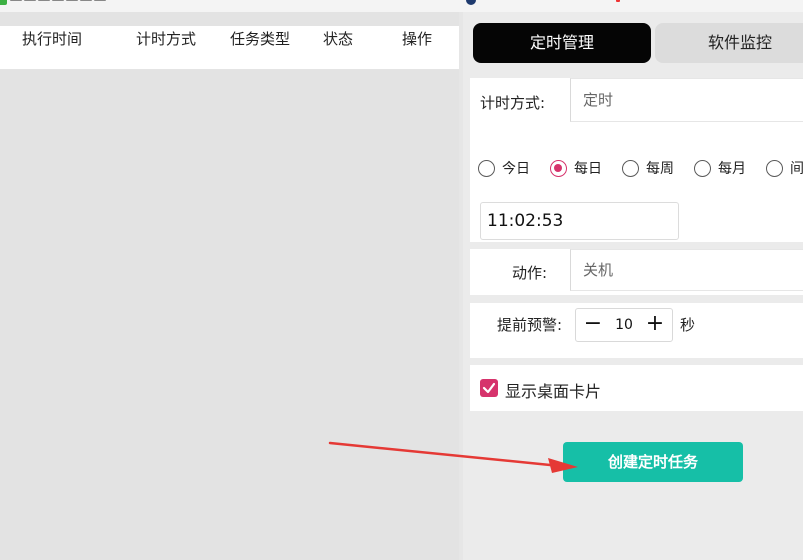  Describe the element at coordinates (338, 39) in the screenshot. I see `column-header-status: 状态` at that location.